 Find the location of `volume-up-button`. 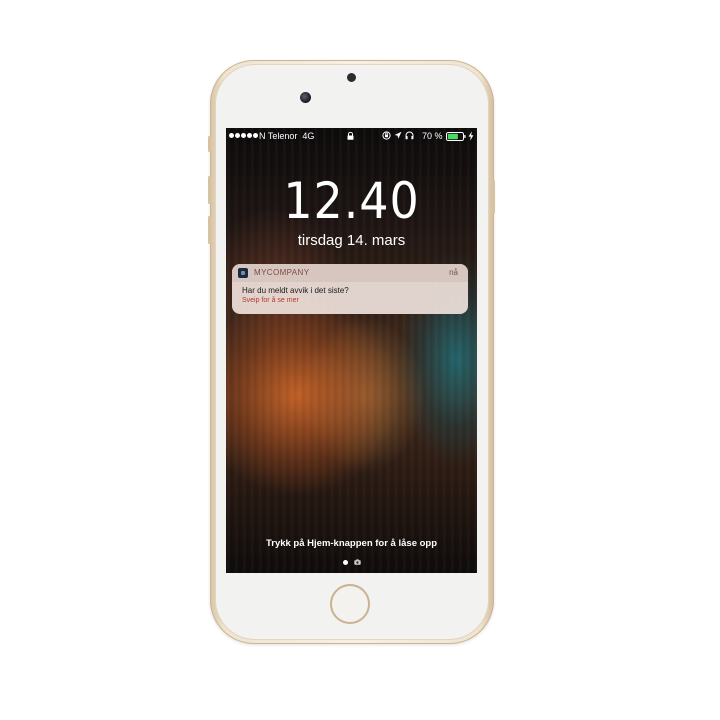

volume-up-button is located at coordinates (209, 190).